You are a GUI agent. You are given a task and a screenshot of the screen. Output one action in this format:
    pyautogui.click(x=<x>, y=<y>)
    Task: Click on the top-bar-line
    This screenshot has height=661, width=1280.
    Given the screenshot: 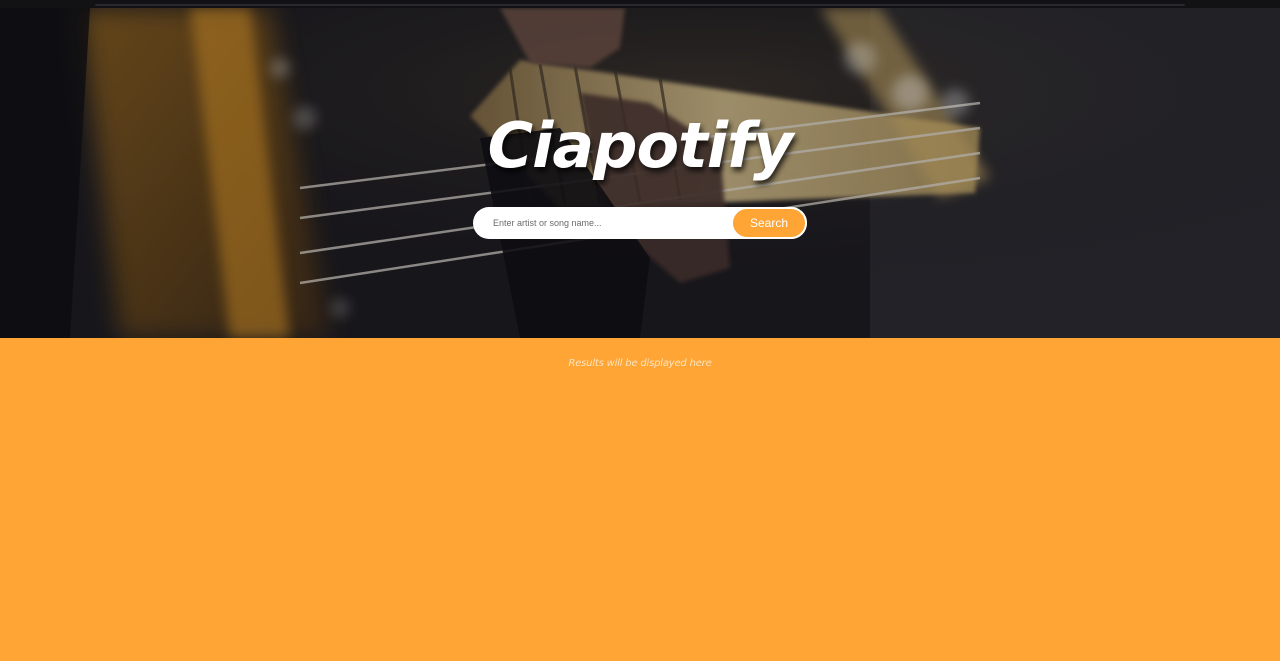 What is the action you would take?
    pyautogui.click(x=640, y=5)
    